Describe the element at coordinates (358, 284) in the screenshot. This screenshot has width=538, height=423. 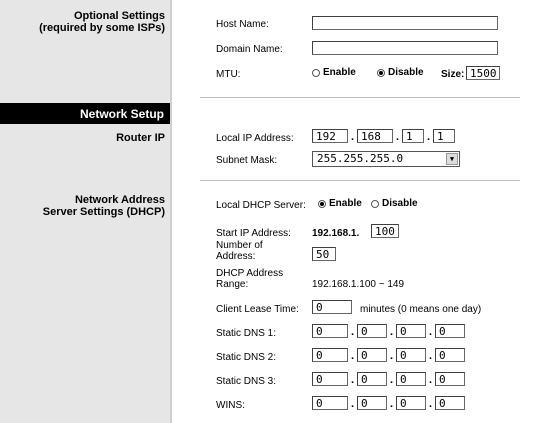
I see `dhcp-range-value: 192.168.1.100 ~ 149` at that location.